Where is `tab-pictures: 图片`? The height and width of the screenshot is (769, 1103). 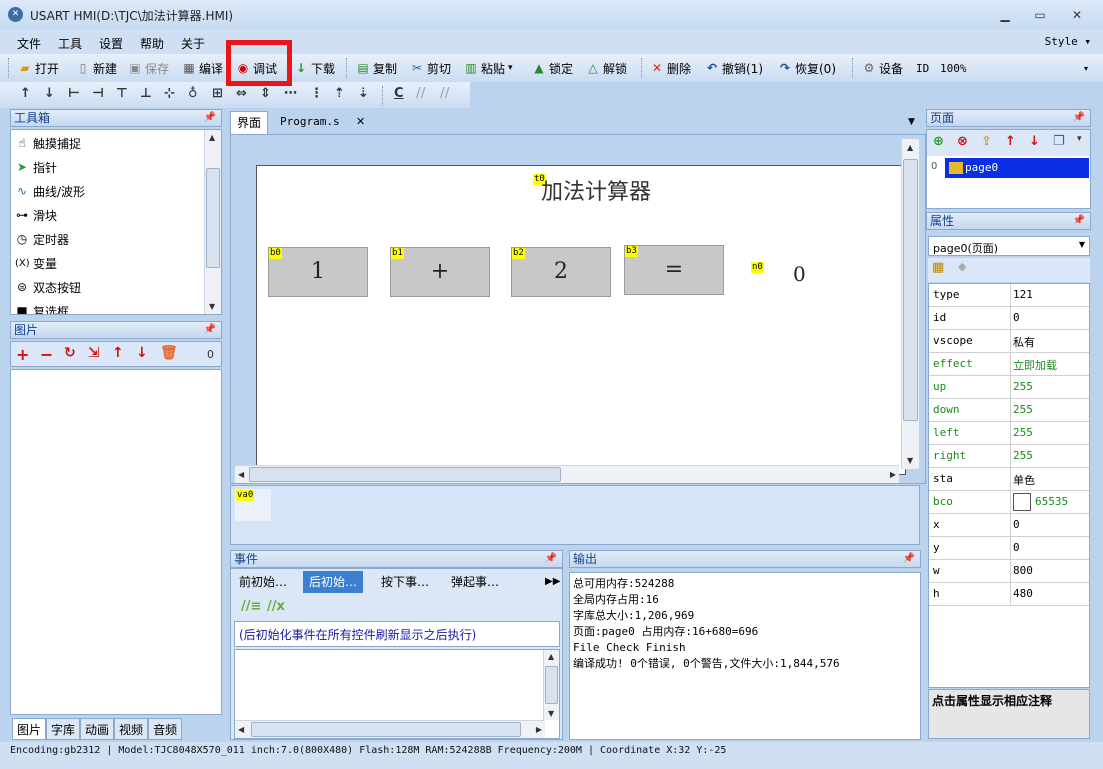 tab-pictures: 图片 is located at coordinates (29, 729).